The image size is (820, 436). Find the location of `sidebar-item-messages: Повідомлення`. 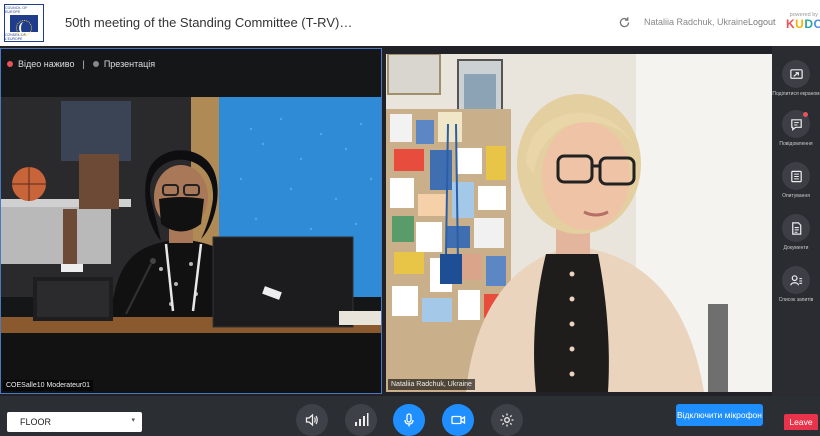

sidebar-item-messages: Повідомлення is located at coordinates (796, 128).